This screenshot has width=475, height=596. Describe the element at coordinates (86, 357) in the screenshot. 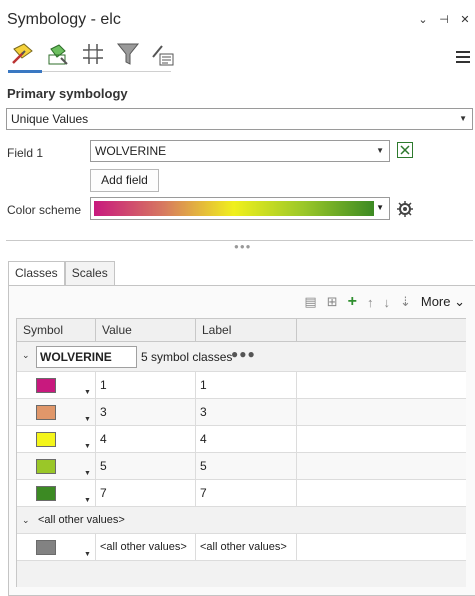

I see `group-name-field: WOLVERINE` at that location.